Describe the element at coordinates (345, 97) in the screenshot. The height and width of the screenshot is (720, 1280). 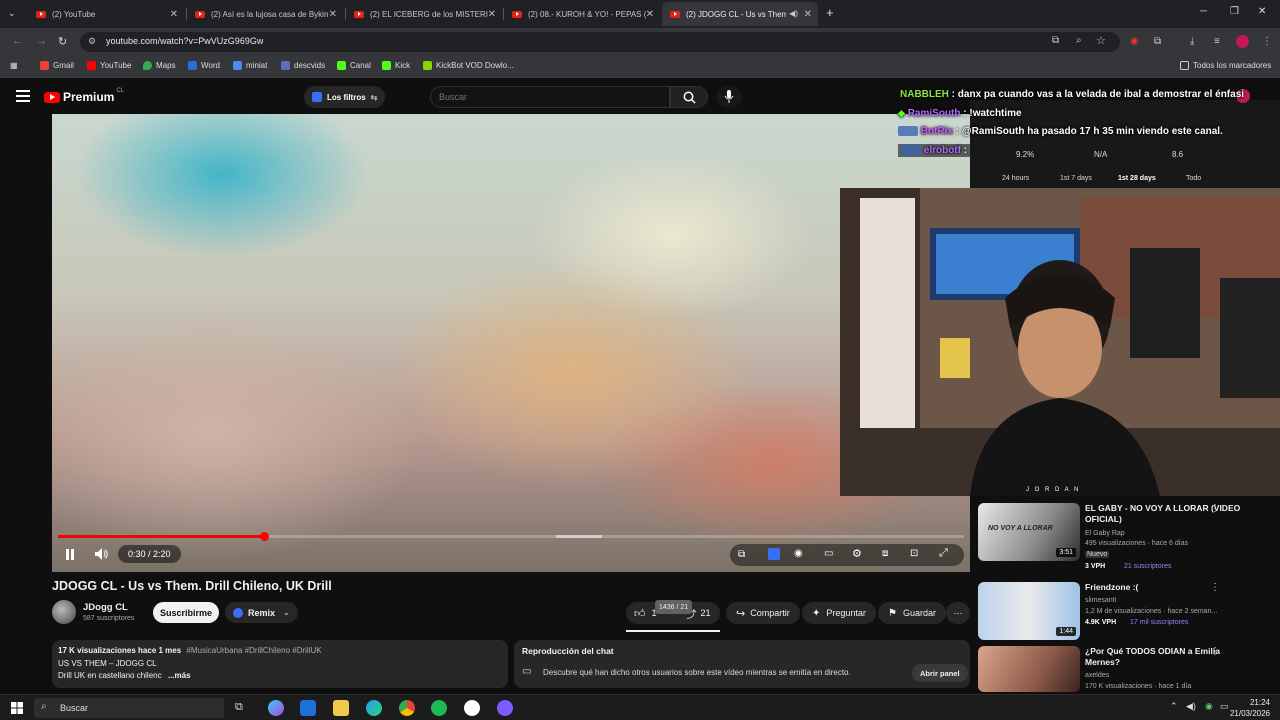
I see `filters-button: Los filtros ⇆` at that location.